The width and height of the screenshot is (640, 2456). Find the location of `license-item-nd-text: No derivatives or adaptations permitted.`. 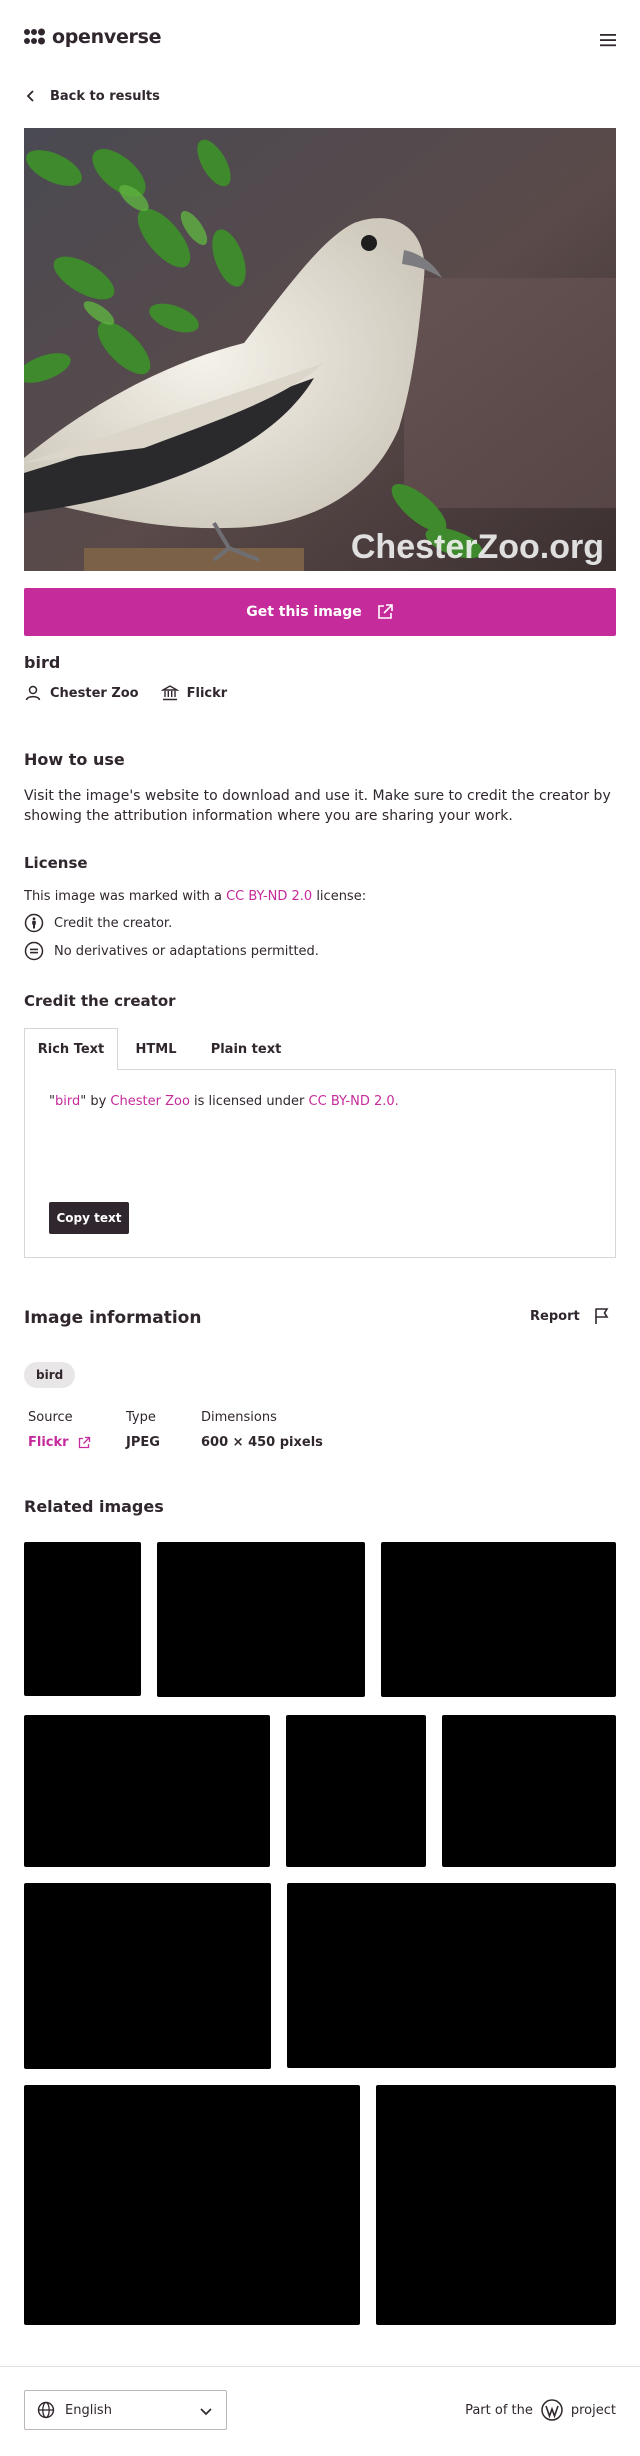

license-item-nd-text: No derivatives or adaptations permitted. is located at coordinates (186, 951).